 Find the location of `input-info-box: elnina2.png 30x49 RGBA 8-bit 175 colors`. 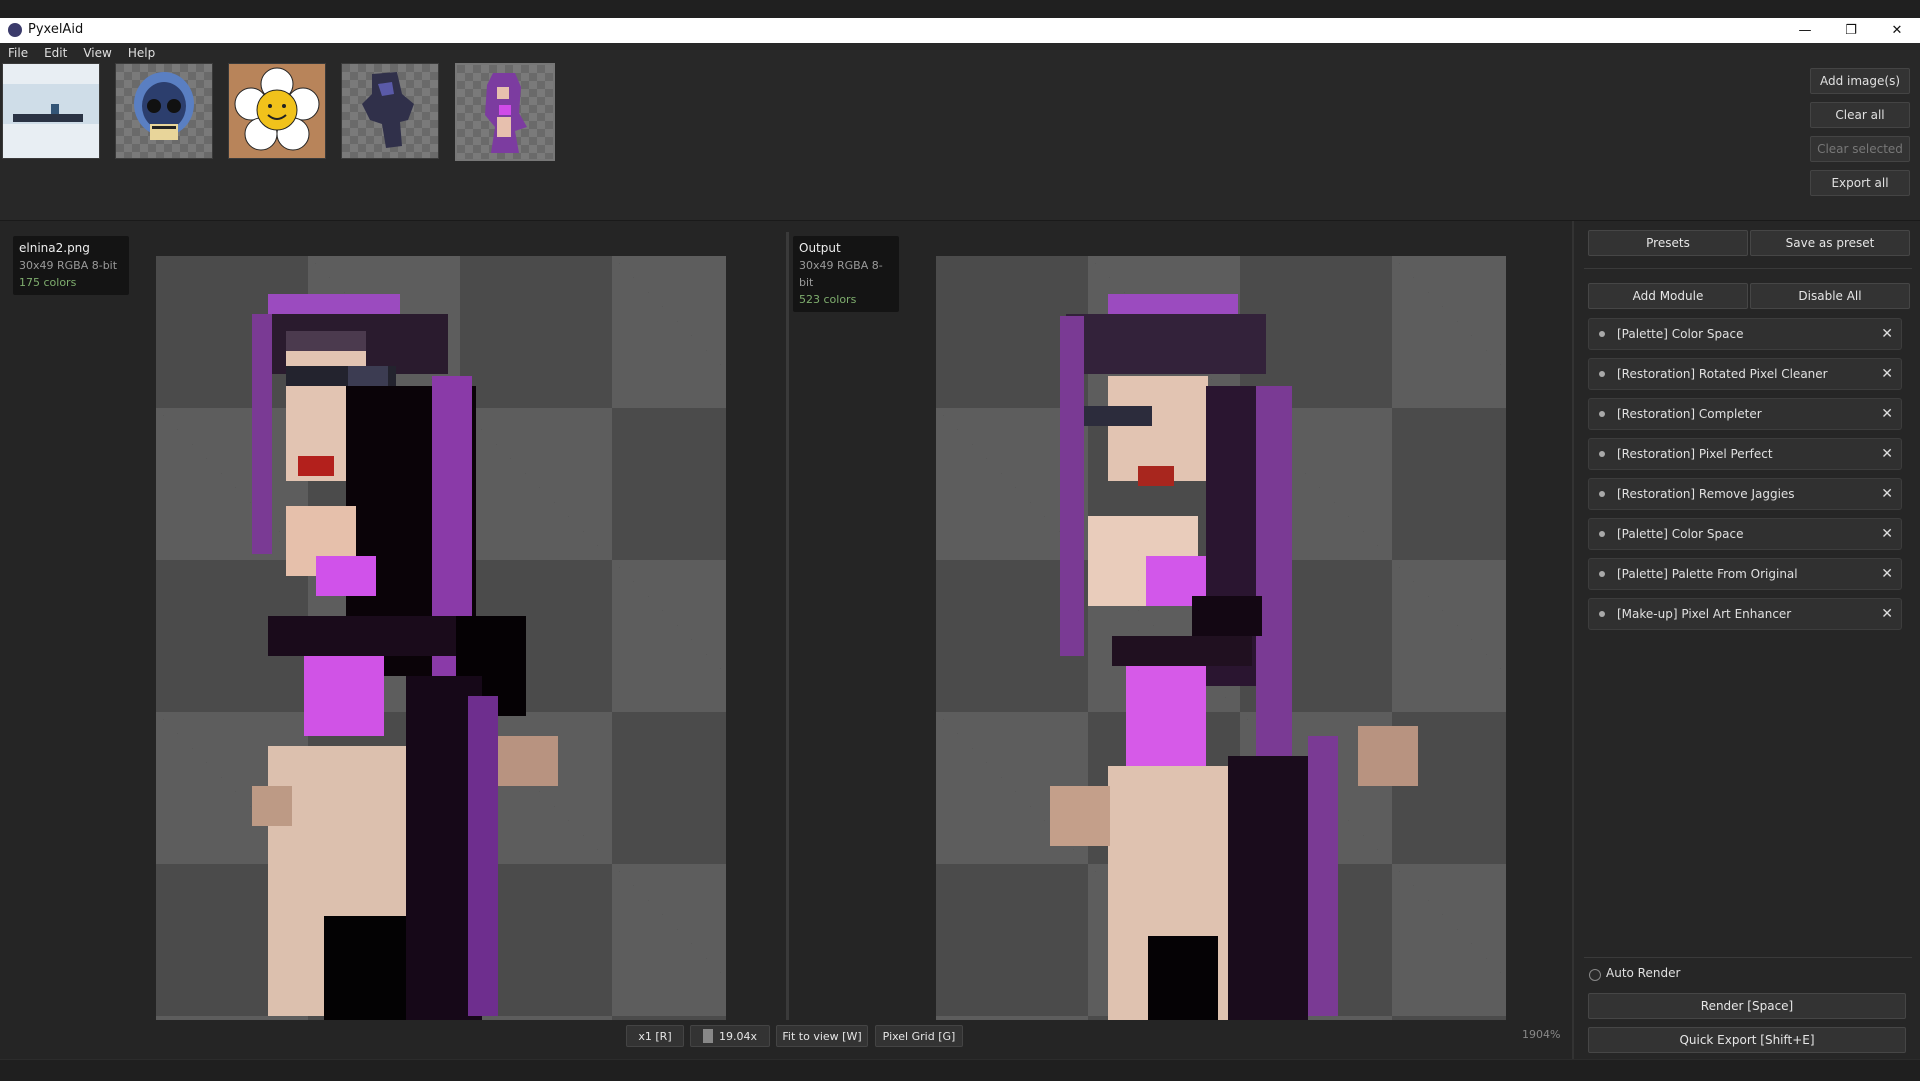

input-info-box: elnina2.png 30x49 RGBA 8-bit 175 colors is located at coordinates (71, 265).